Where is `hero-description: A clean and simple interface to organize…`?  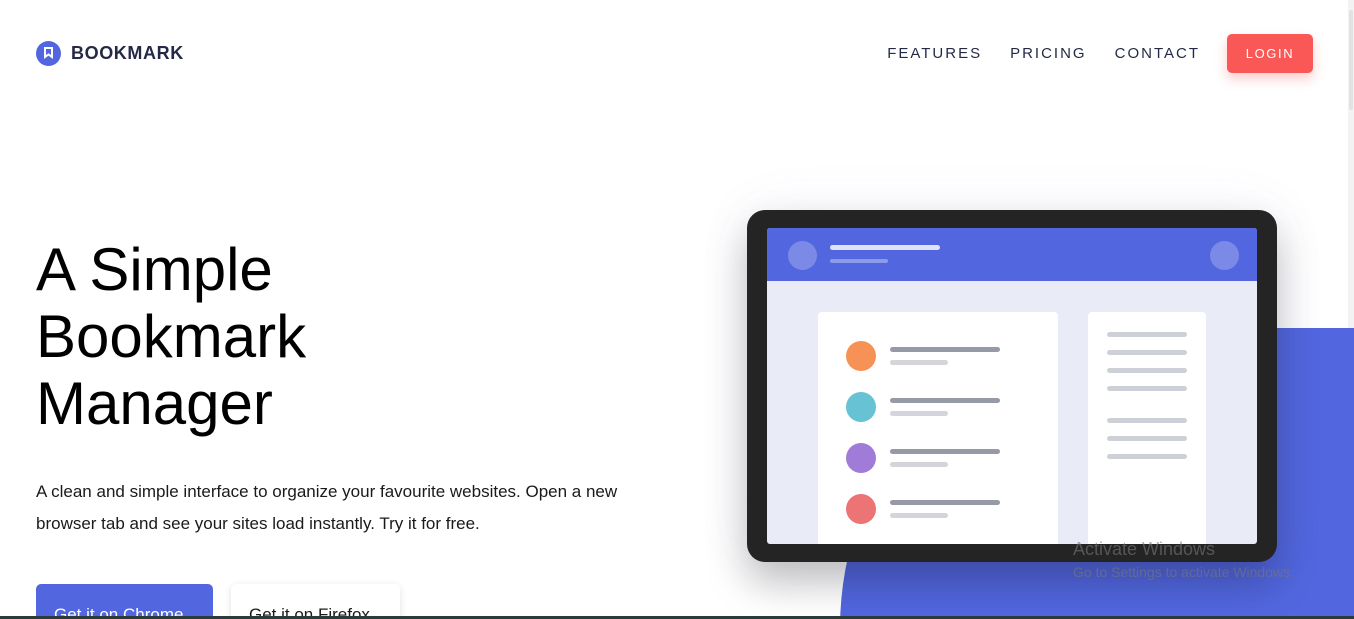 hero-description: A clean and simple interface to organize… is located at coordinates (327, 507).